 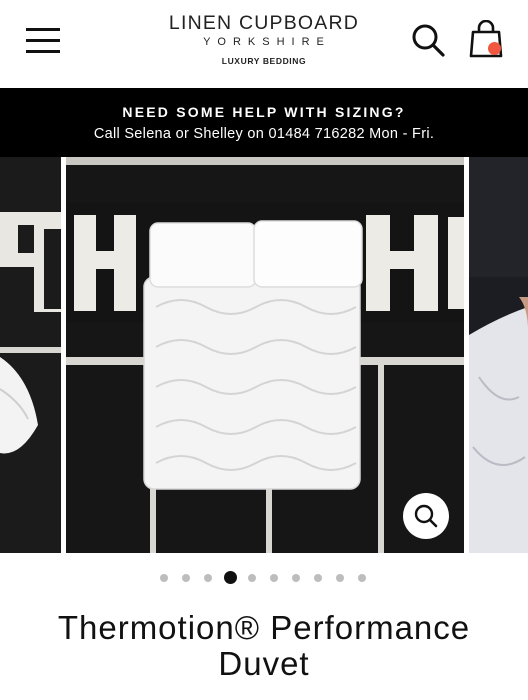 I want to click on carousel-pagination, so click(x=264, y=578).